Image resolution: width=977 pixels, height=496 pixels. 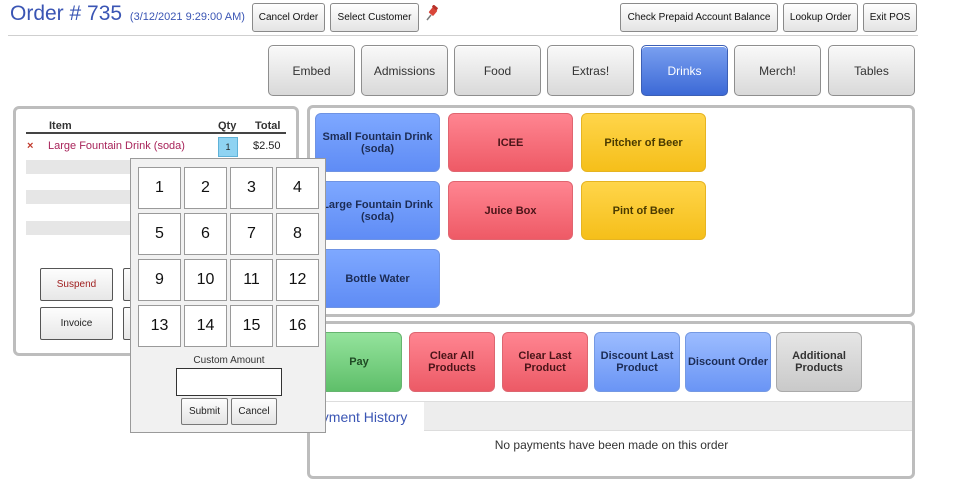 What do you see at coordinates (377, 278) in the screenshot?
I see `product-bottle-water: Bottle Water` at bounding box center [377, 278].